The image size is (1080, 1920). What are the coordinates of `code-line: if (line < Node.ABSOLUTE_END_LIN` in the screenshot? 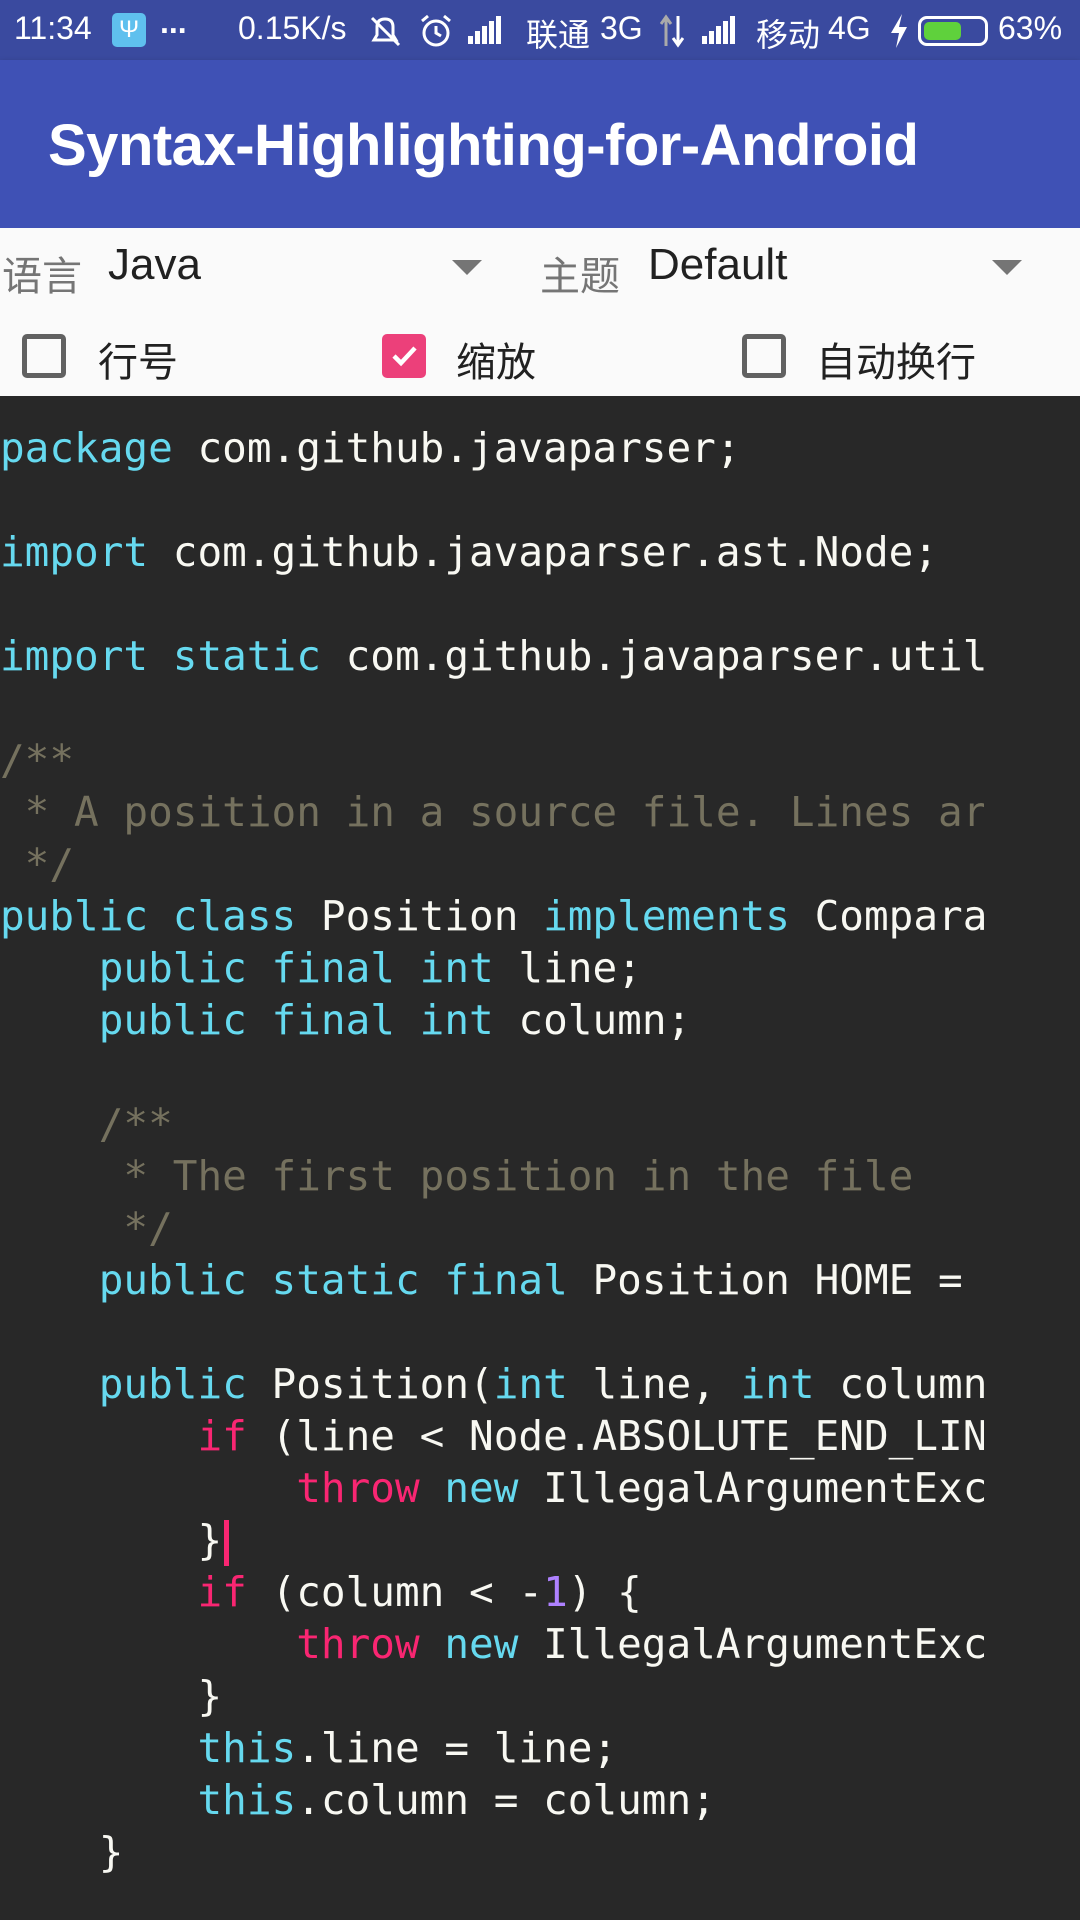 It's located at (492, 1436).